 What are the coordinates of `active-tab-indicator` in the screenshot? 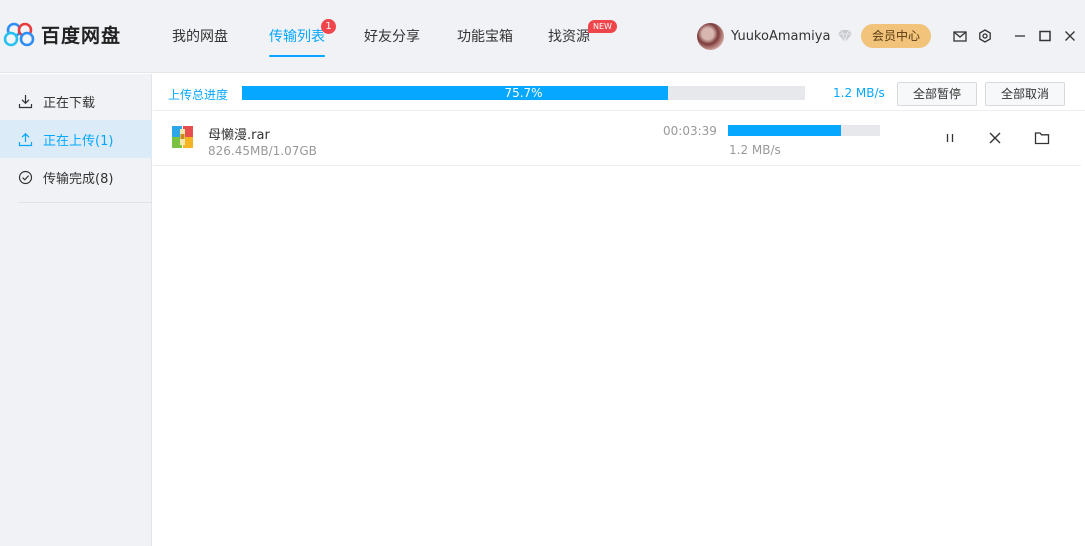 It's located at (297, 56).